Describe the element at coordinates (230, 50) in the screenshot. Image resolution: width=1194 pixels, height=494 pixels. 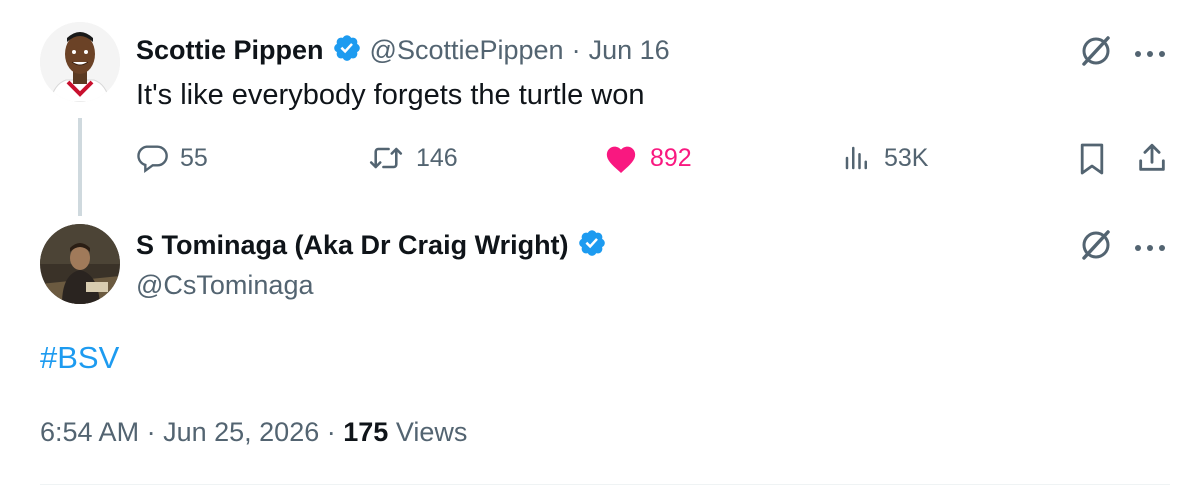
I see `author-name: Scottie Pippen` at that location.